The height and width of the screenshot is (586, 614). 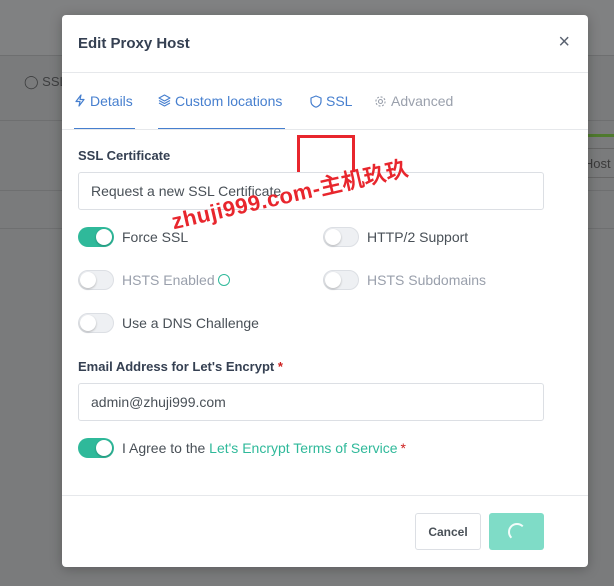 What do you see at coordinates (311, 191) in the screenshot?
I see `ssl-certificate-select: Request a new SSL Certificate` at bounding box center [311, 191].